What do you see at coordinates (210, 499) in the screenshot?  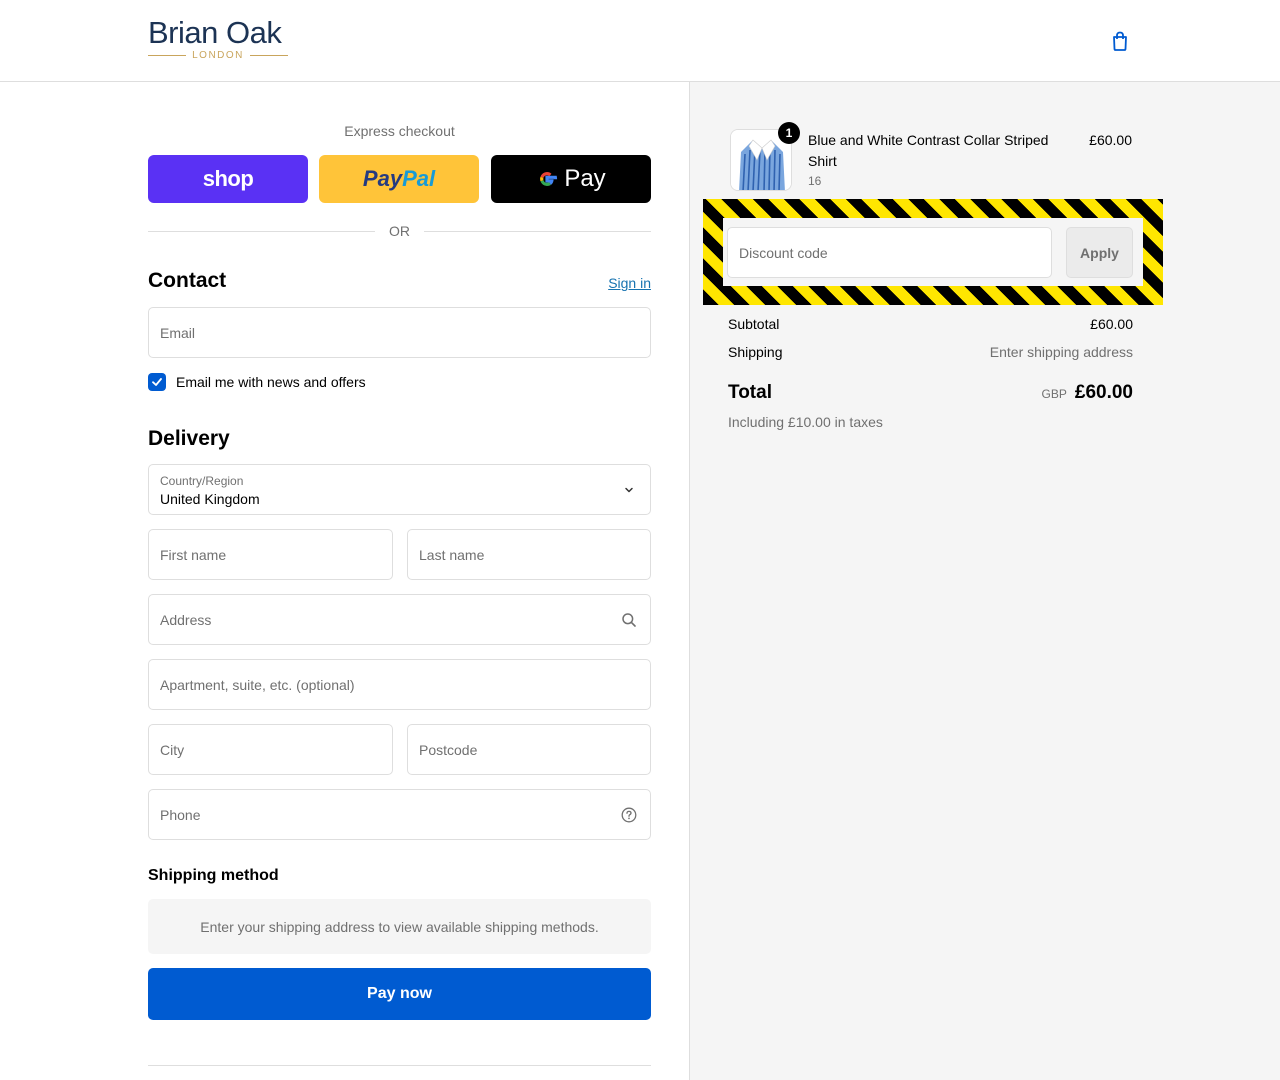 I see `country-value: United Kingdom` at bounding box center [210, 499].